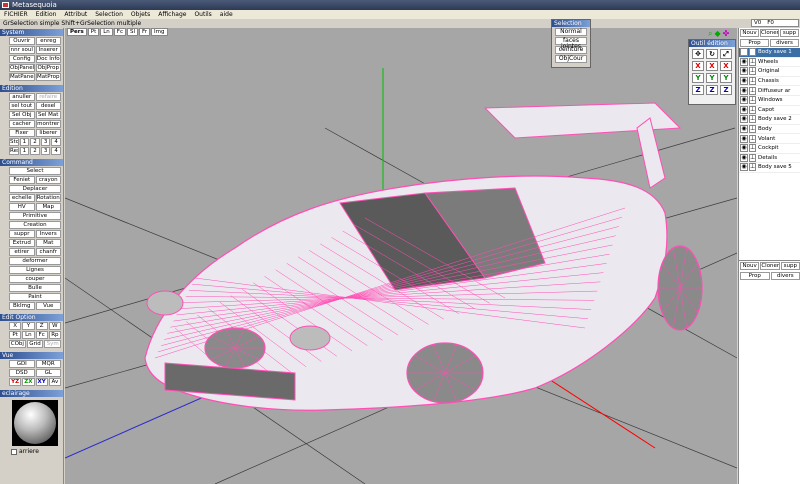 This screenshot has width=800, height=484. What do you see at coordinates (571, 50) in the screenshot?
I see `selection-ceinture: ceinture` at bounding box center [571, 50].